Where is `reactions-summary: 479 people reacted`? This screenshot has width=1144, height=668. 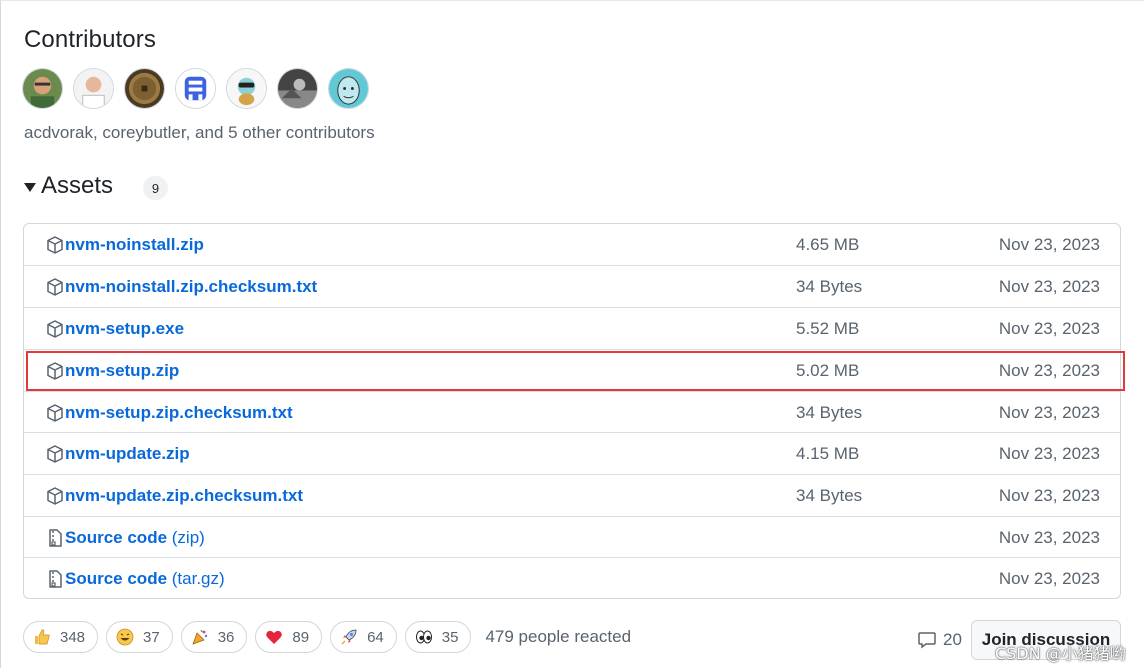
reactions-summary: 479 people reacted is located at coordinates (558, 636).